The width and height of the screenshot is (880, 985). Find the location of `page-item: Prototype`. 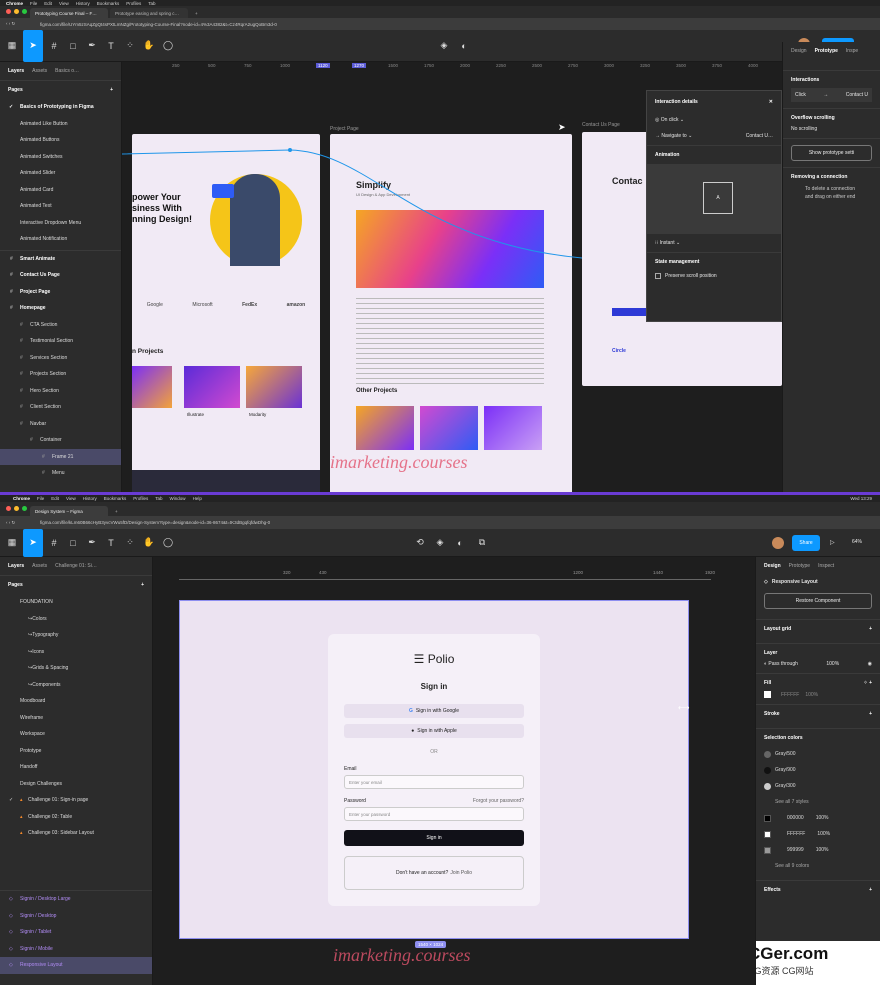

page-item: Prototype is located at coordinates (76, 751).